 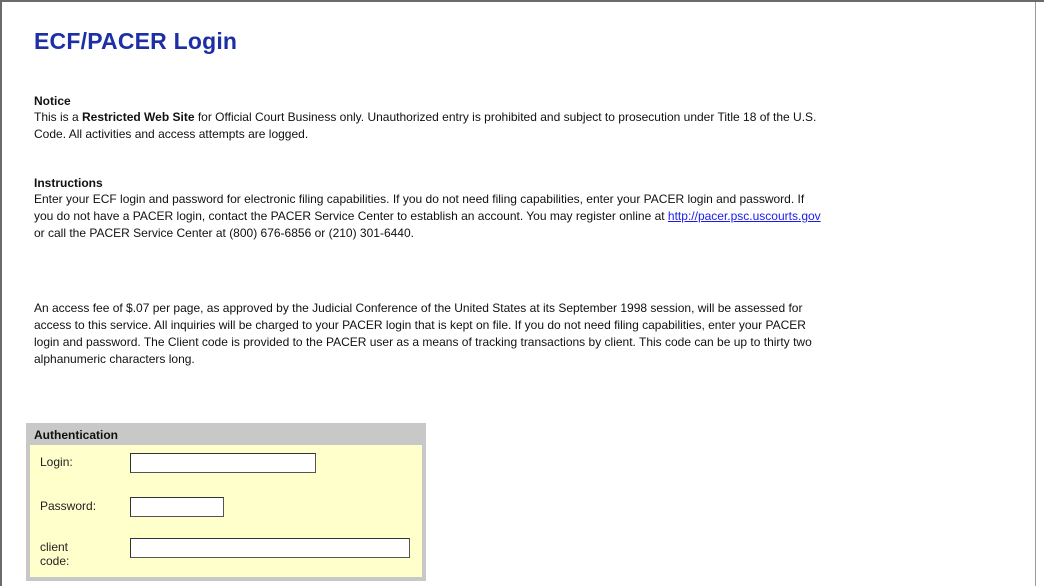 I want to click on notice-text-prefix: This is a, so click(x=58, y=117).